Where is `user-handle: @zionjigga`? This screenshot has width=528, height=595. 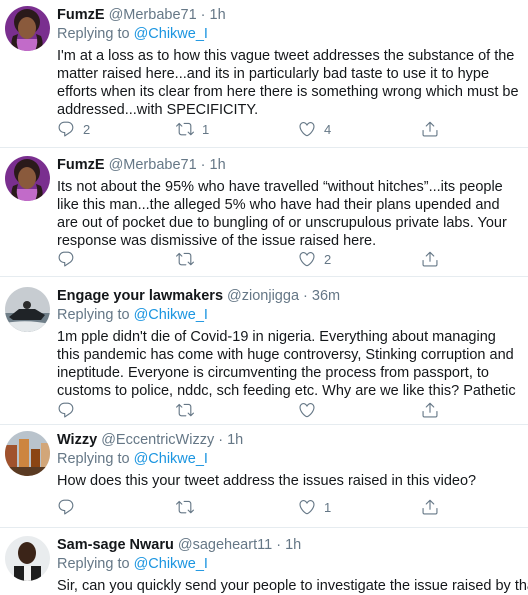
user-handle: @zionjigga is located at coordinates (263, 296).